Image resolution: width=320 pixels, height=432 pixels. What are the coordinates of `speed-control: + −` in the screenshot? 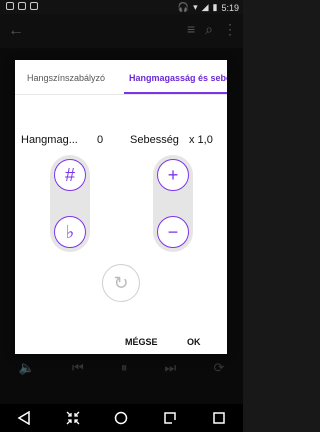 It's located at (173, 203).